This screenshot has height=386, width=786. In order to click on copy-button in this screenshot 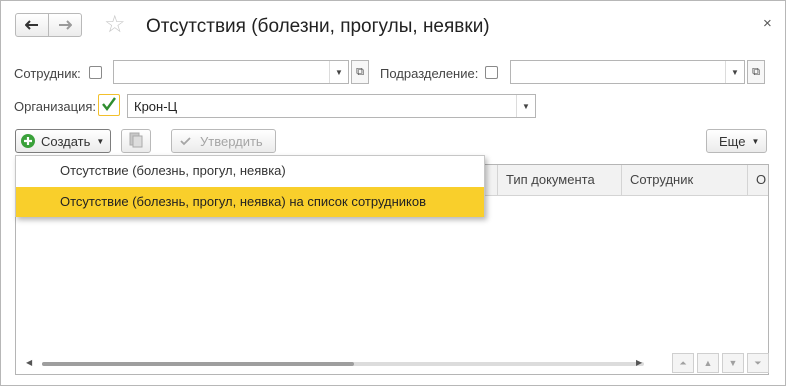, I will do `click(136, 141)`.